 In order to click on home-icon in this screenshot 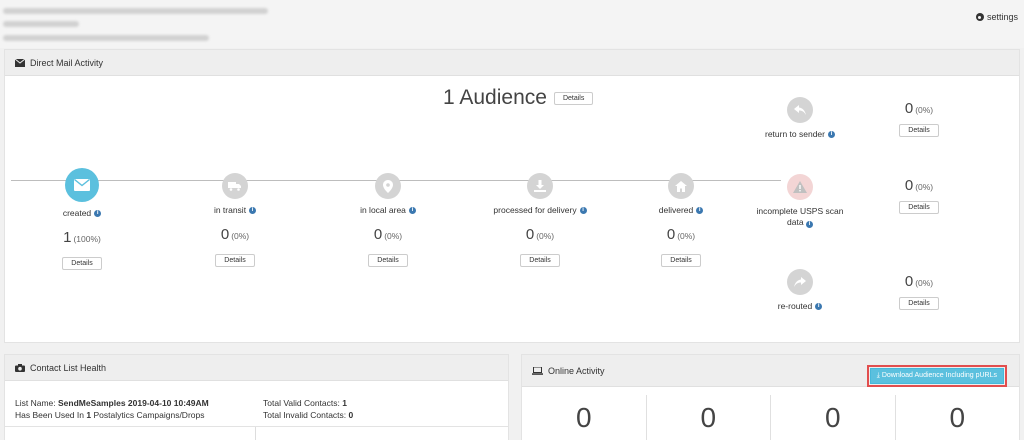, I will do `click(681, 186)`.